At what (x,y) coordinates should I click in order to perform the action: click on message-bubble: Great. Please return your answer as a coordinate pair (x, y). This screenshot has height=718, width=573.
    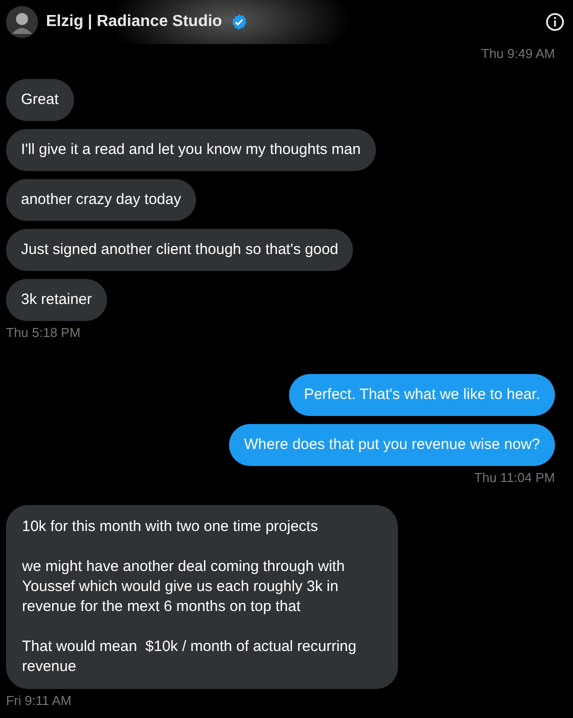
    Looking at the image, I should click on (40, 100).